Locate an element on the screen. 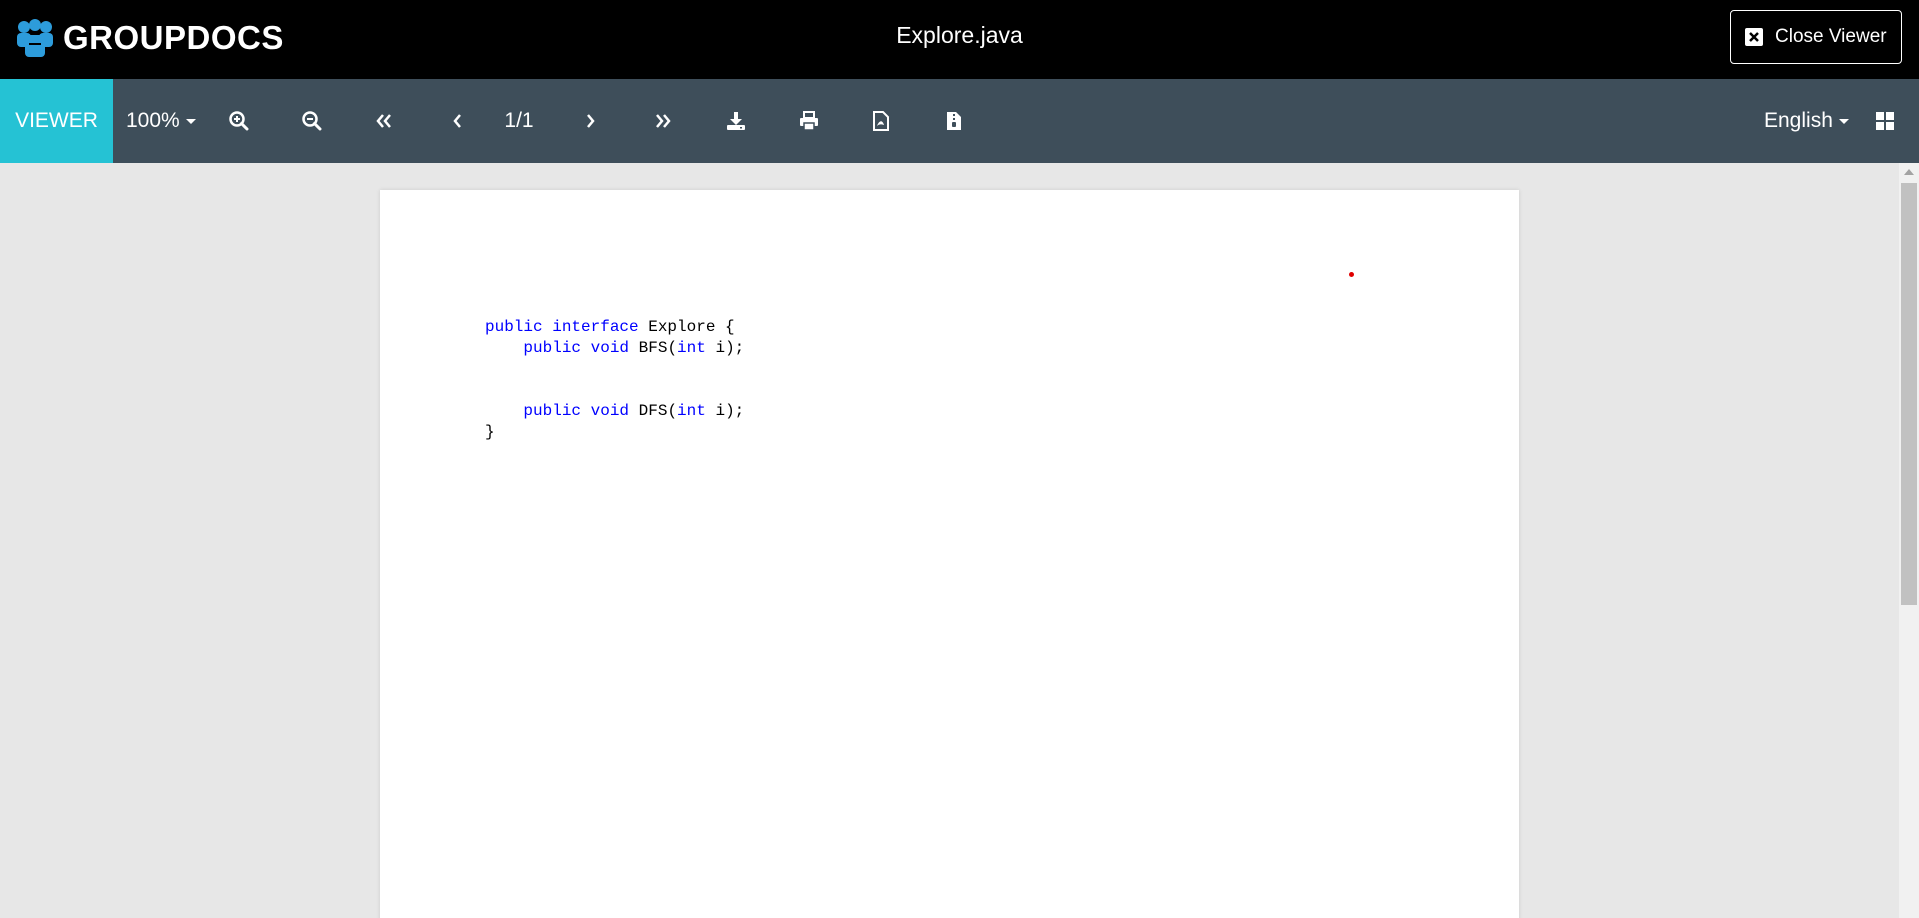  code-line: public interface Explore { is located at coordinates (614, 327).